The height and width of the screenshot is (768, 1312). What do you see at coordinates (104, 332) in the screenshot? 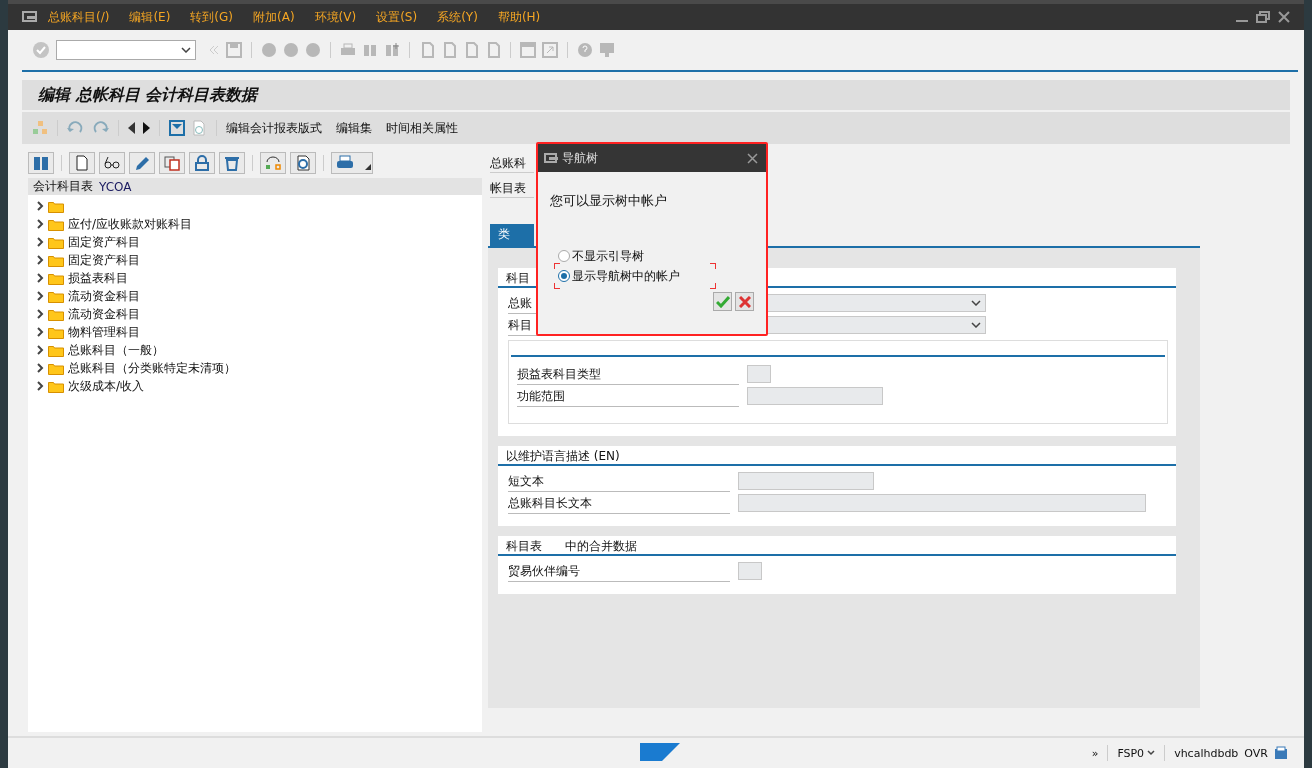
I see `tree-node: 物料管理科目` at bounding box center [104, 332].